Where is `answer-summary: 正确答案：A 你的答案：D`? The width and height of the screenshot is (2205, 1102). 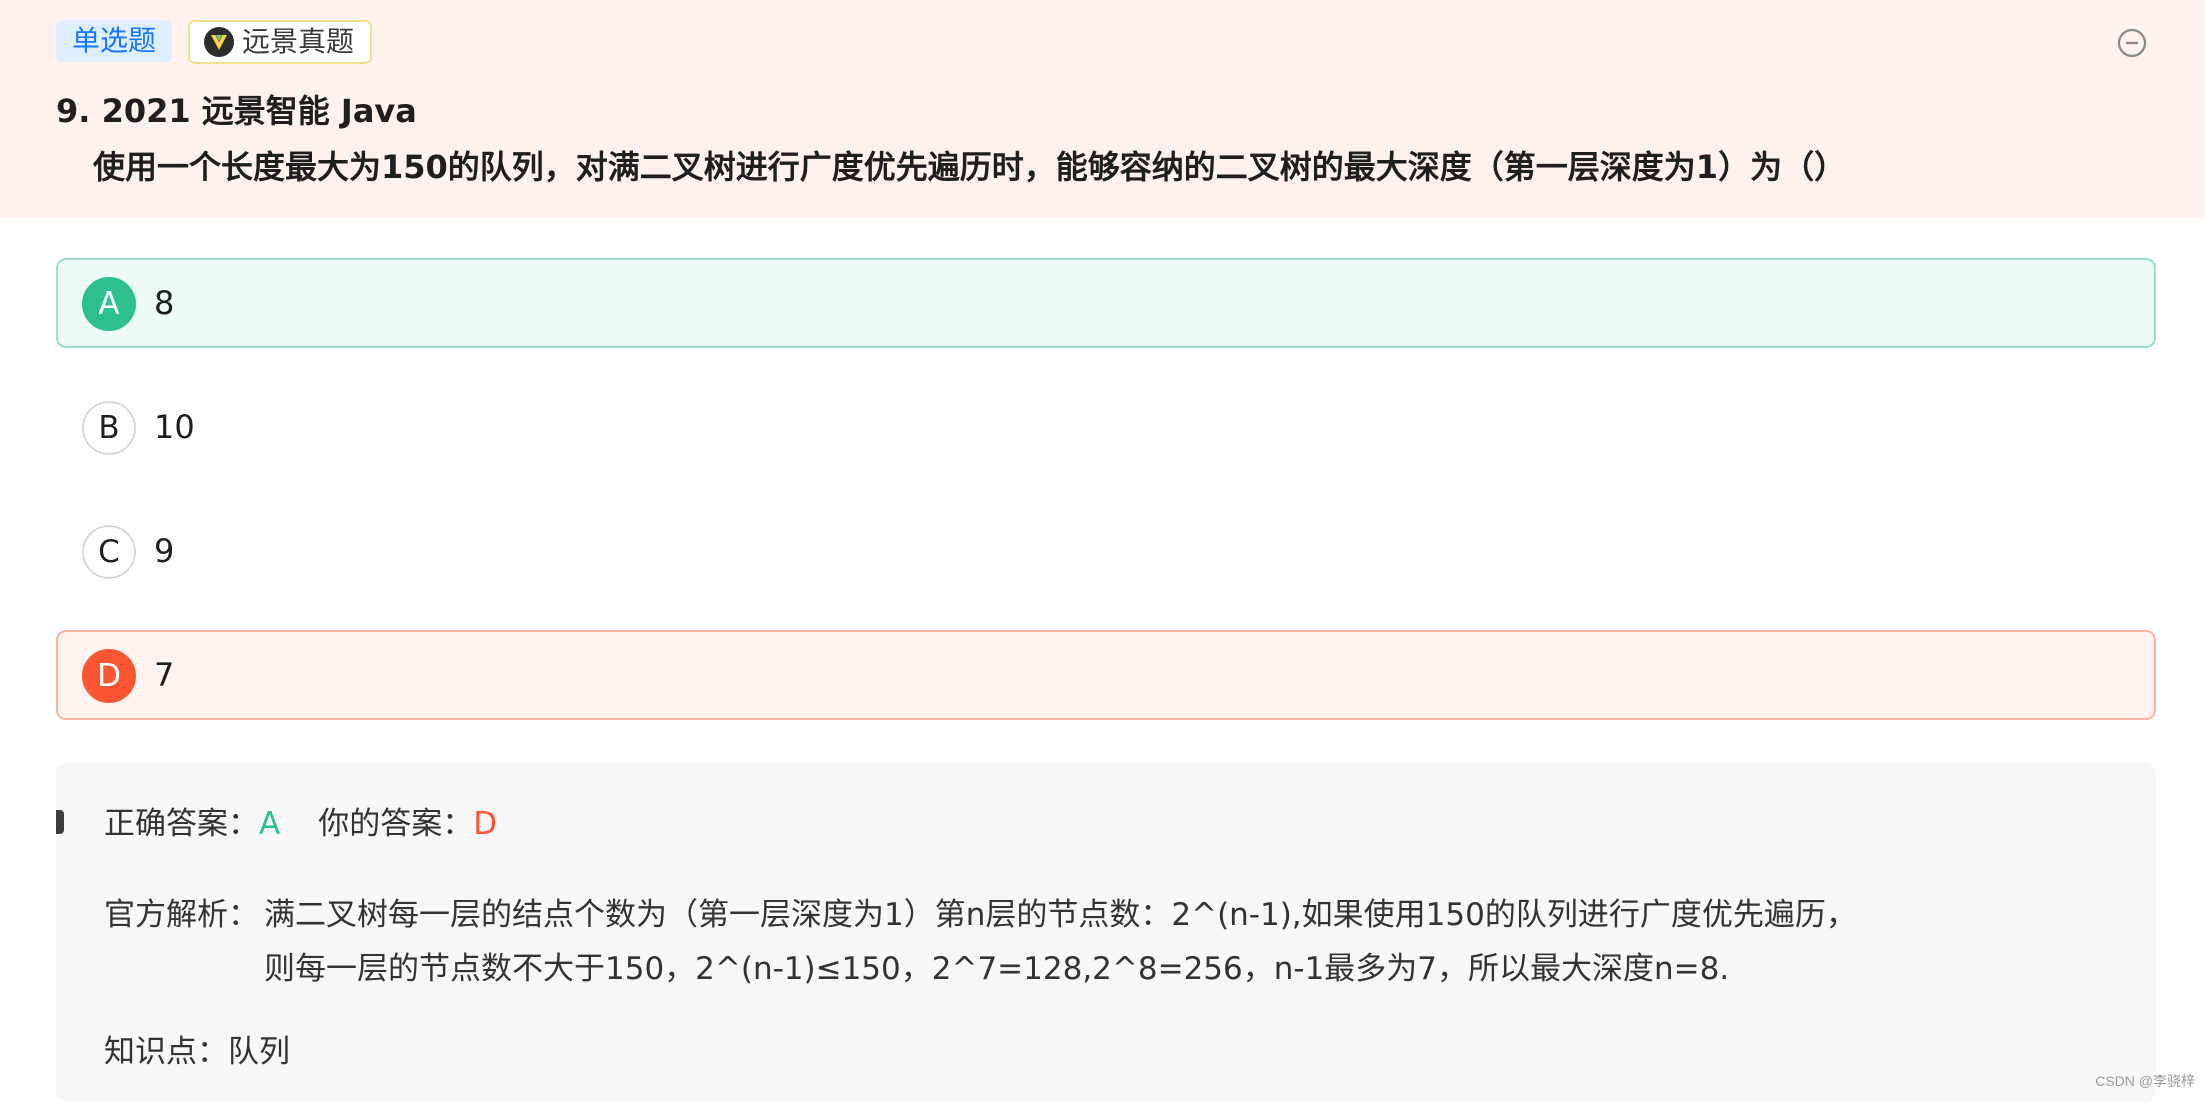
answer-summary: 正确答案：A 你的答案：D is located at coordinates (300, 824).